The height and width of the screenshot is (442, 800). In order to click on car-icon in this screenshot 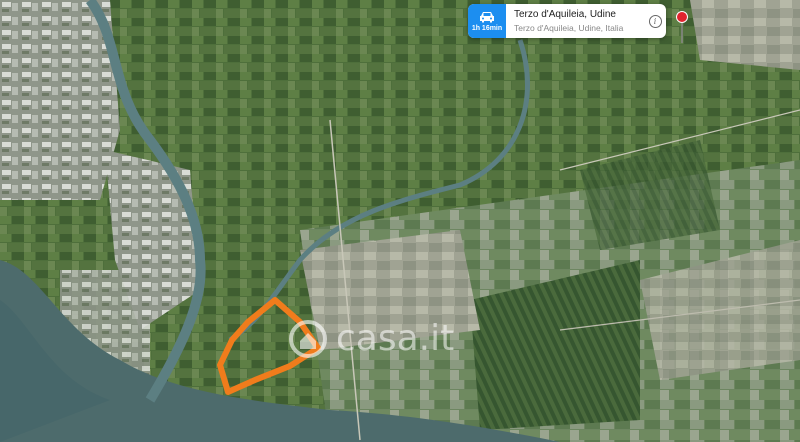, I will do `click(487, 17)`.